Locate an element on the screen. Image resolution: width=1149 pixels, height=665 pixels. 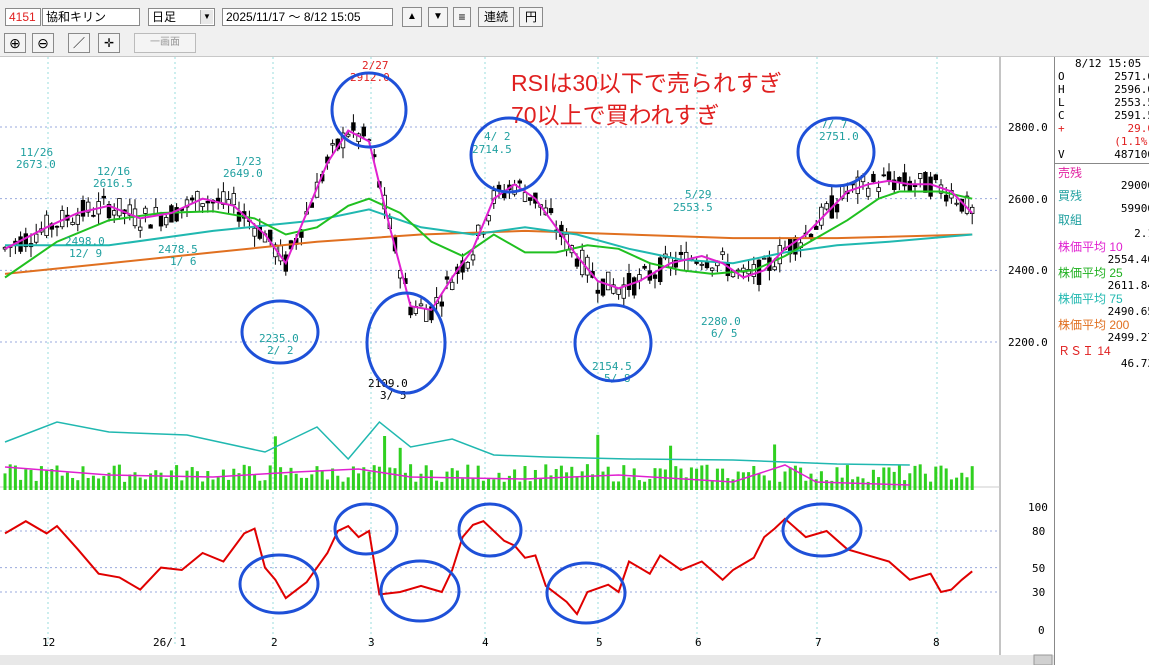
ohlc-value: 2596.0 is located at coordinates (1131, 89).